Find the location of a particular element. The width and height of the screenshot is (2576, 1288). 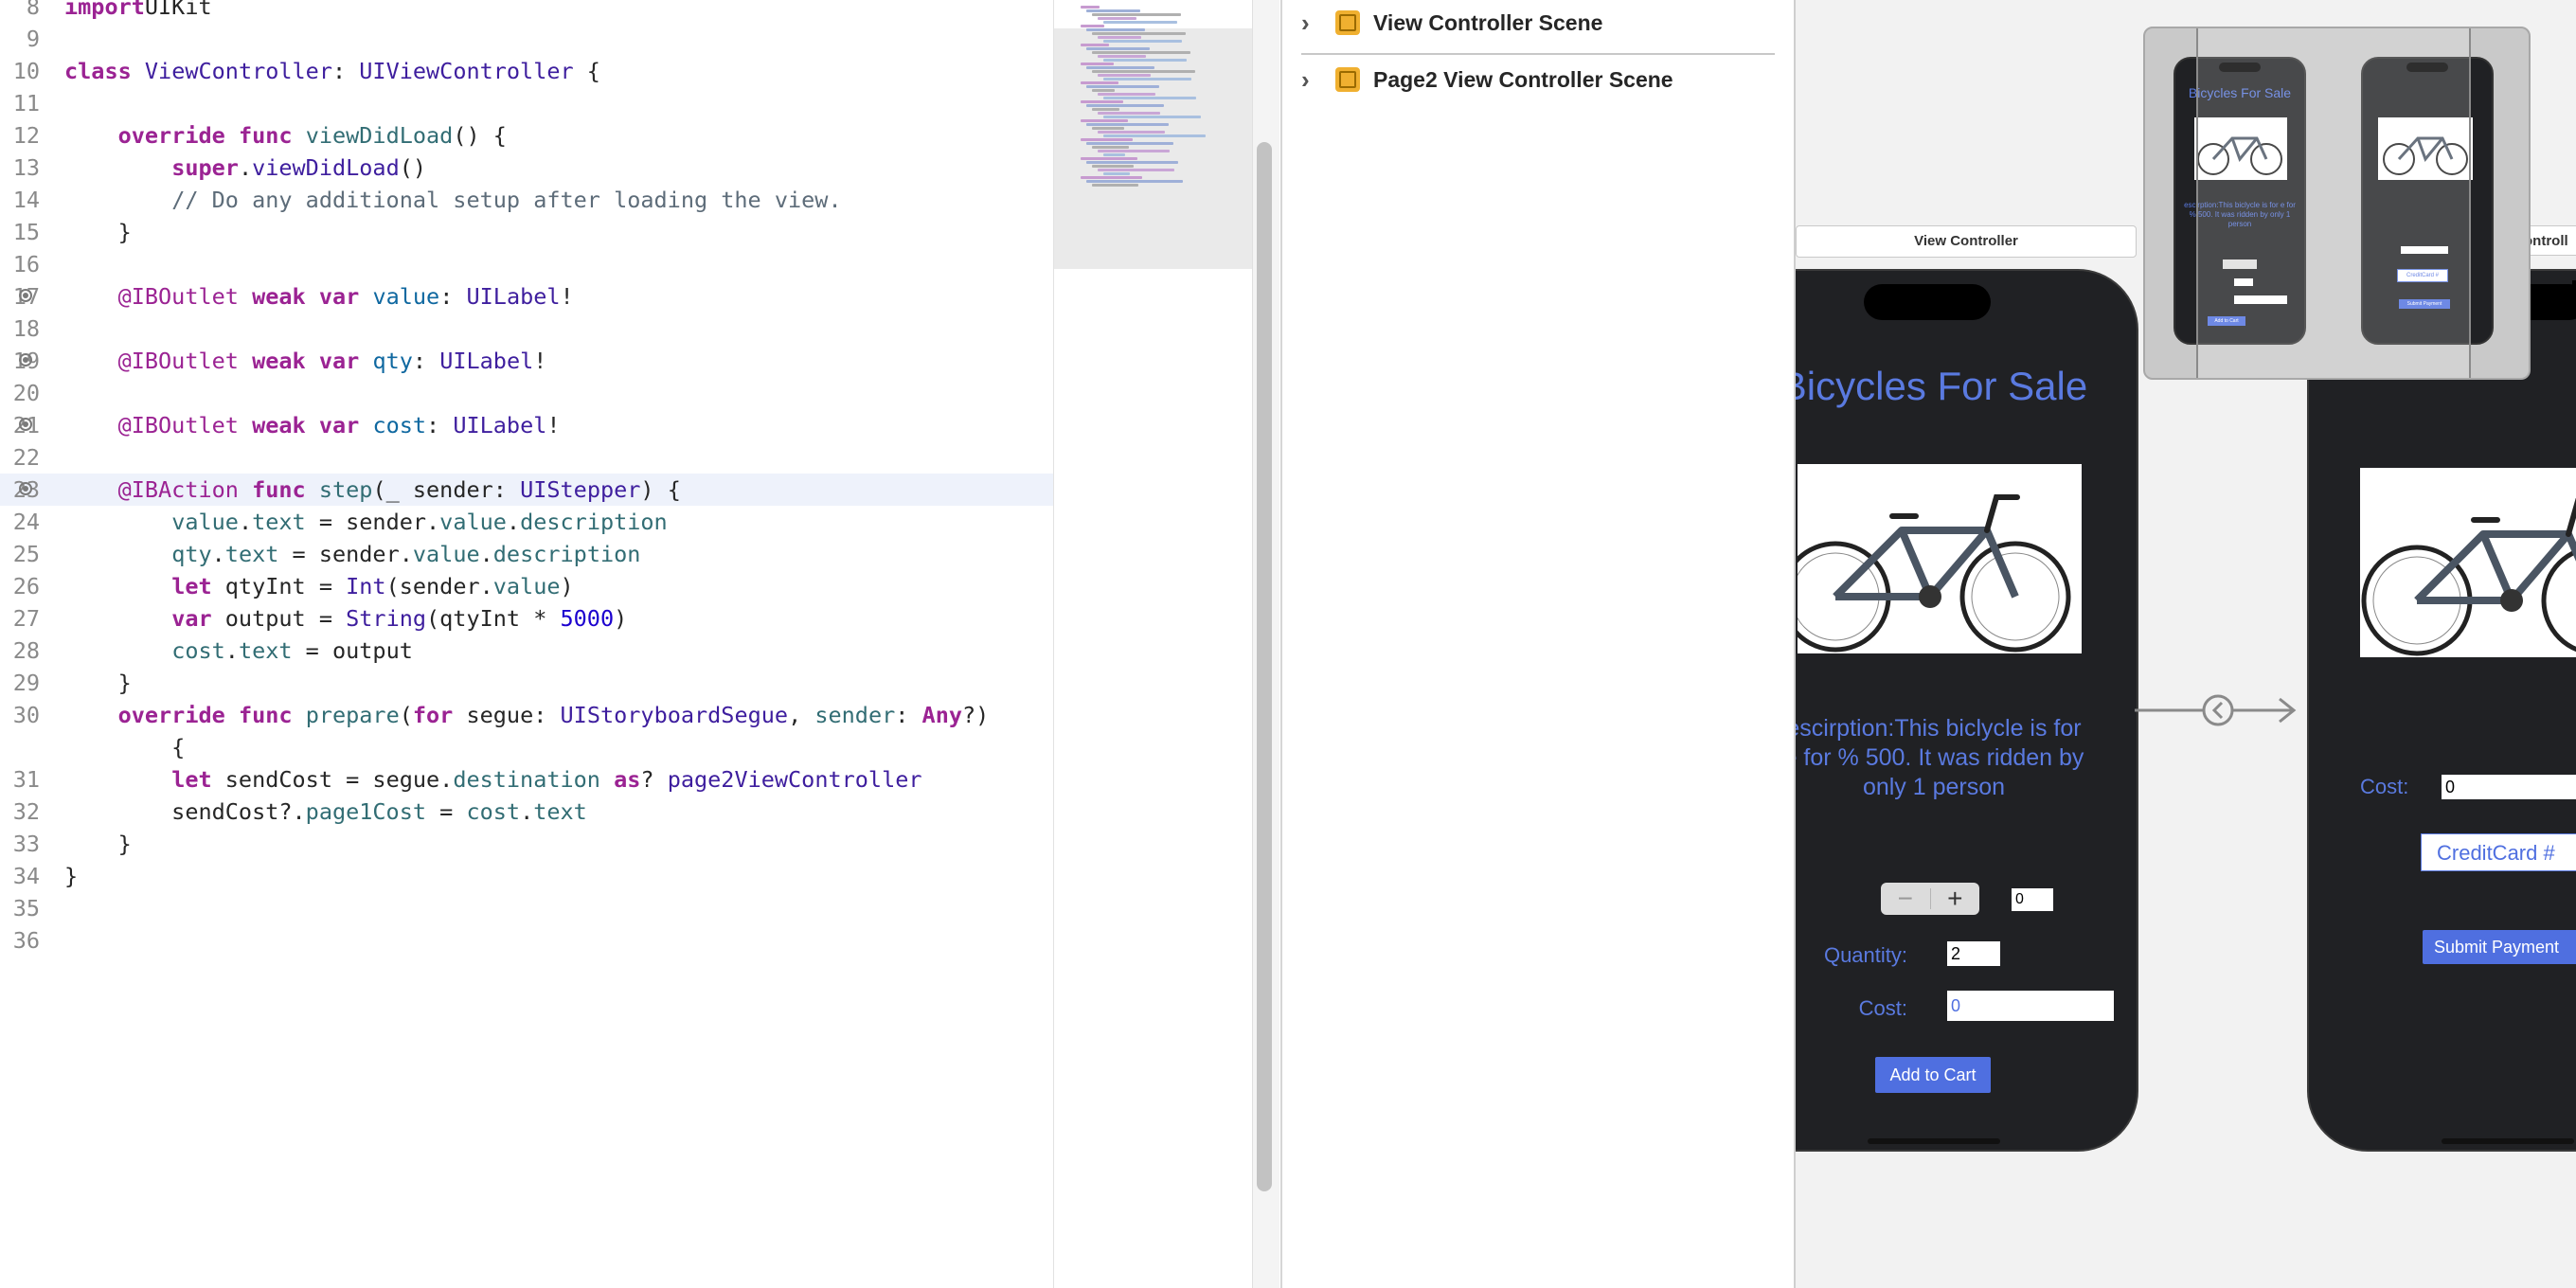

code-line: 27 var output = String(qtyInt * 5000) is located at coordinates (526, 618).